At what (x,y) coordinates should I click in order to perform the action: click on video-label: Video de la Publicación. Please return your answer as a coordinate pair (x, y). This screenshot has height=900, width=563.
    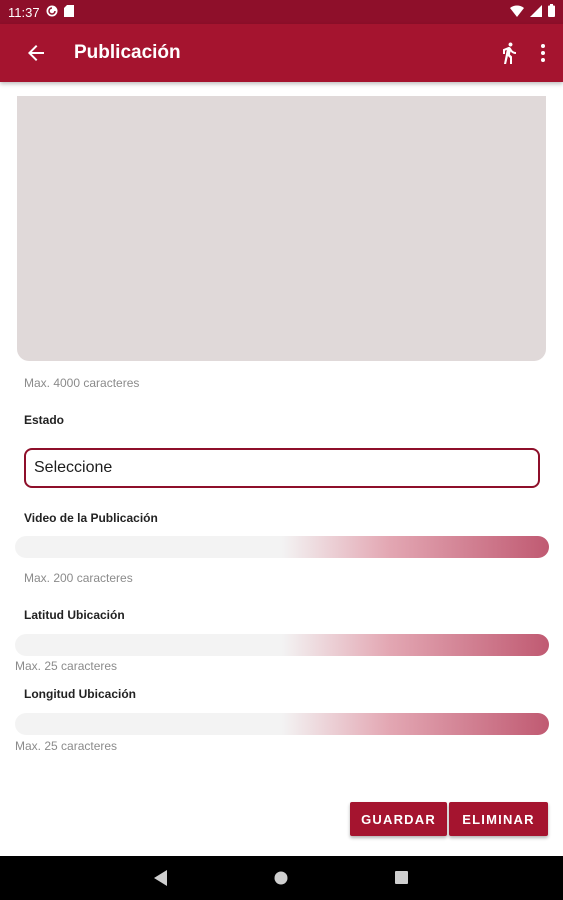
    Looking at the image, I should click on (91, 518).